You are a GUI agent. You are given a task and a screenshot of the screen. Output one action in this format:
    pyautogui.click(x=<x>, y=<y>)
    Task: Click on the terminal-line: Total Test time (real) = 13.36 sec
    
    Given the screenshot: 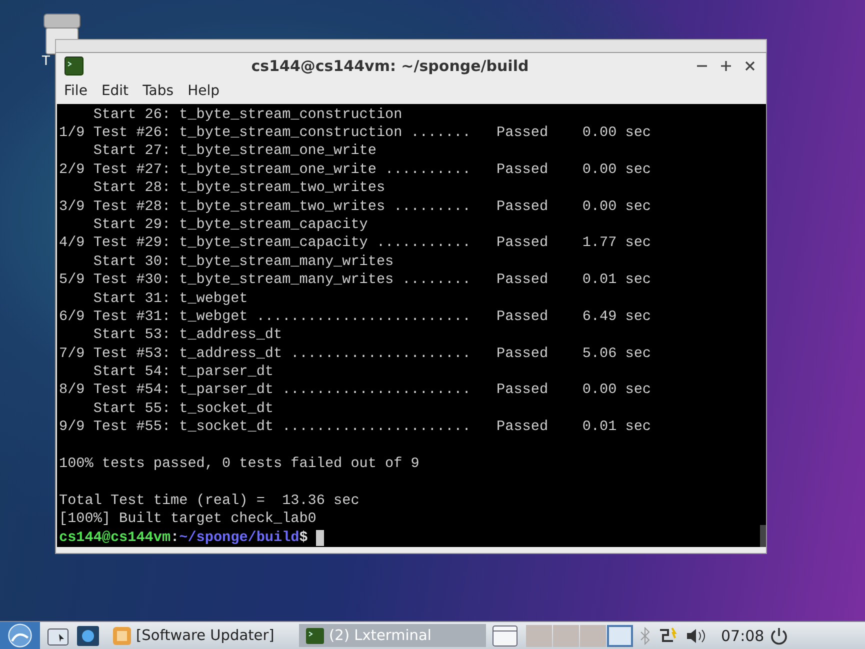 What is the action you would take?
    pyautogui.click(x=209, y=501)
    